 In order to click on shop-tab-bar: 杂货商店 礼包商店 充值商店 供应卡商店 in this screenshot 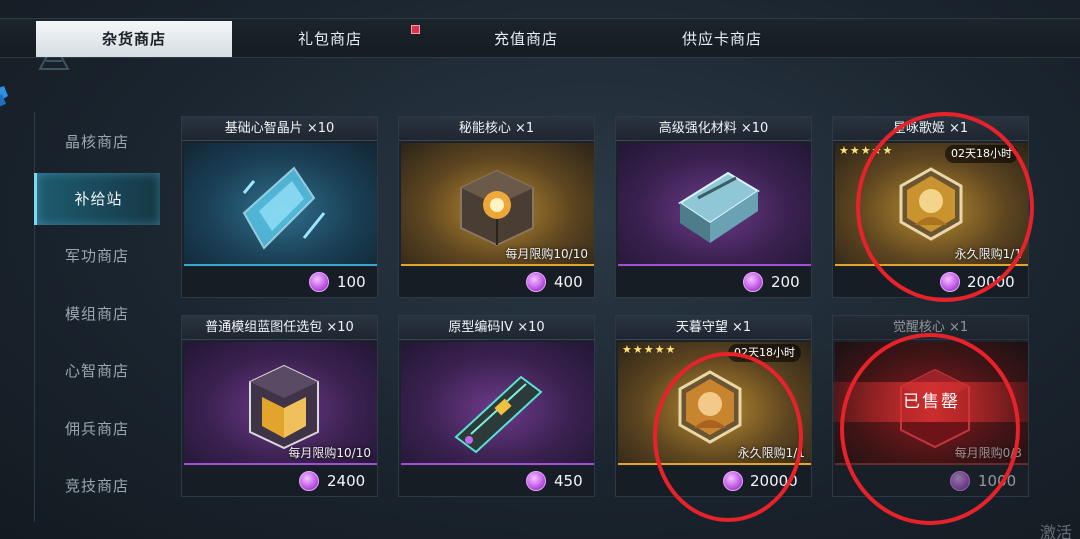, I will do `click(540, 44)`.